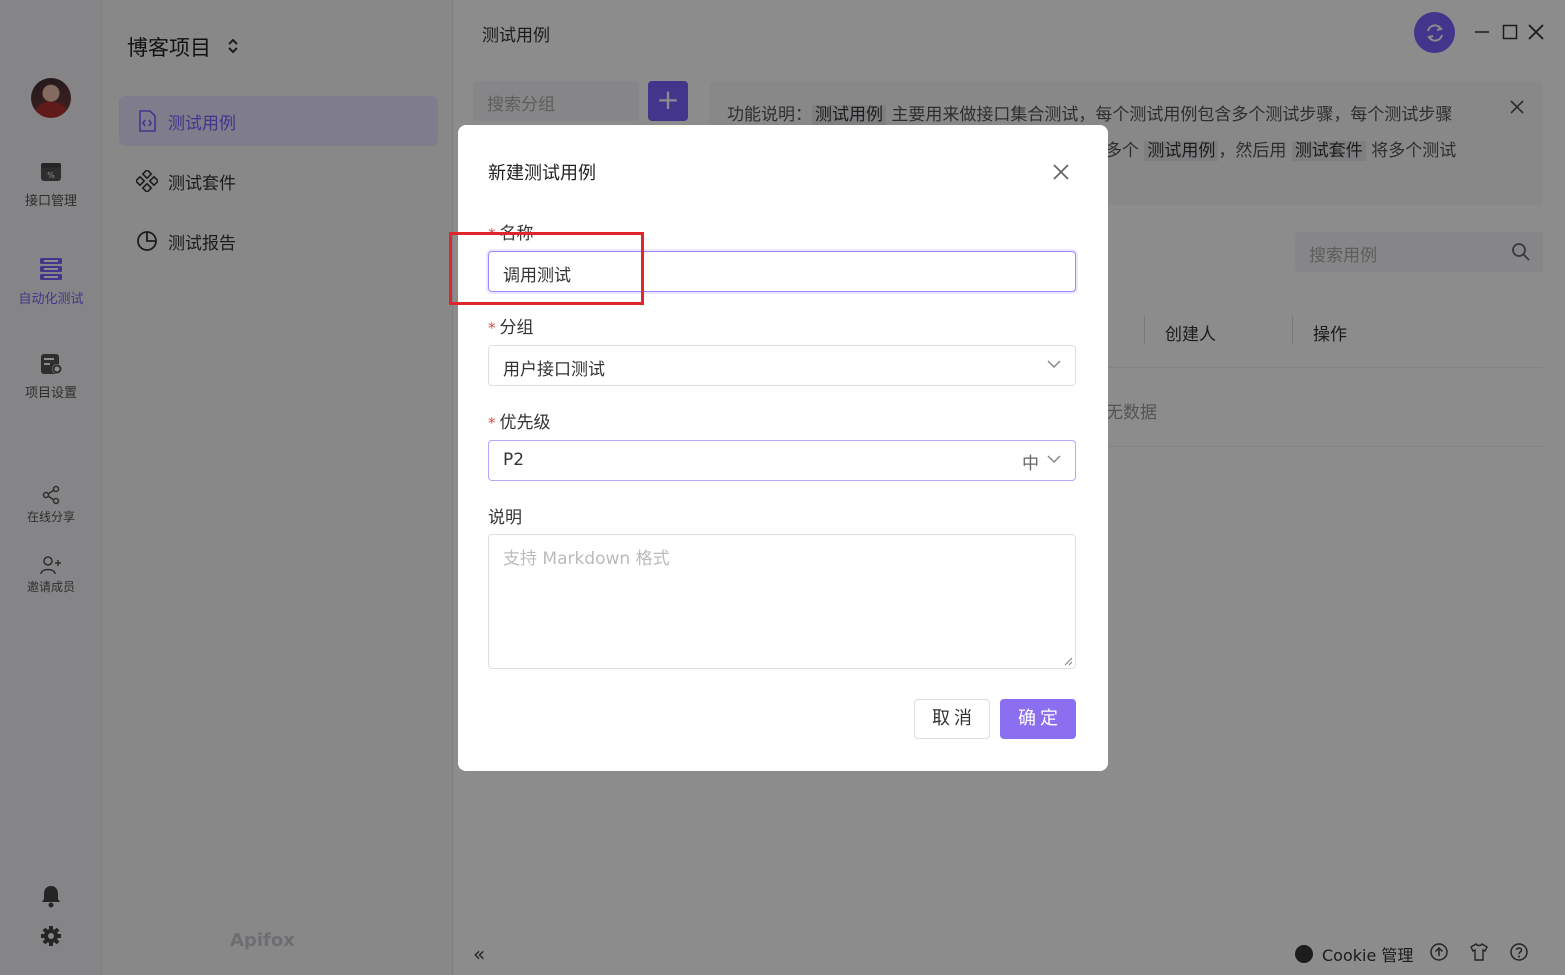  Describe the element at coordinates (546, 268) in the screenshot. I see `highlight-annotation-box` at that location.